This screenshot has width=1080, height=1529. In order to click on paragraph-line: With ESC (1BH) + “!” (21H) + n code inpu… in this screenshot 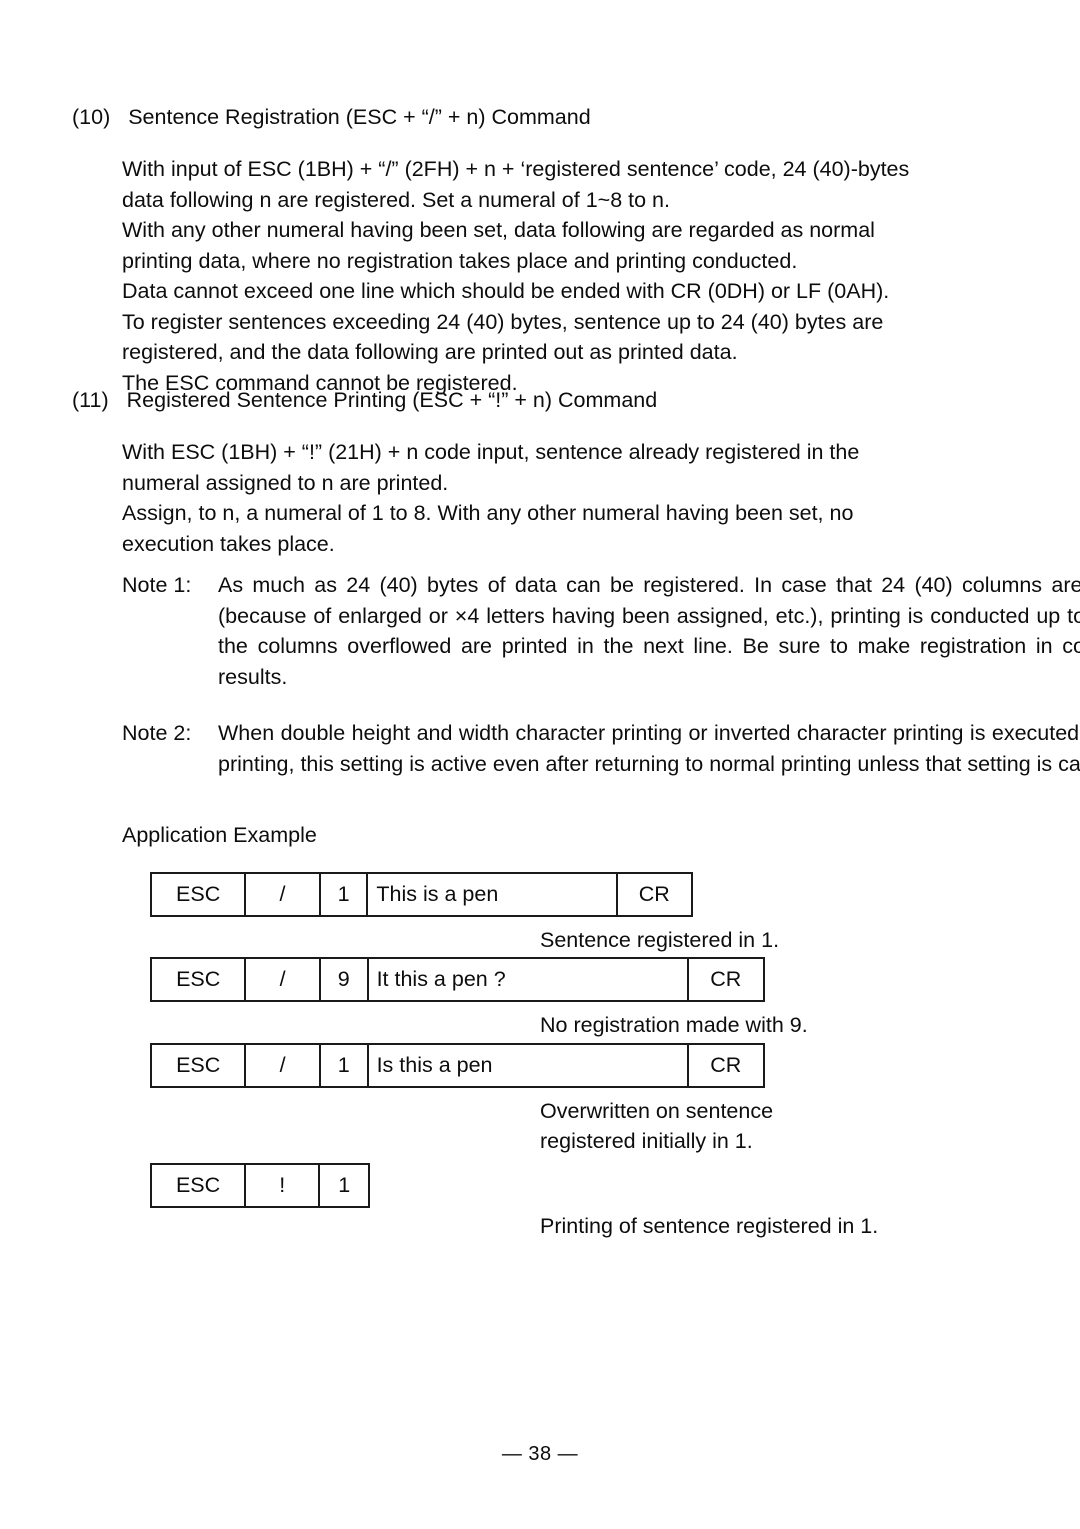, I will do `click(491, 452)`.